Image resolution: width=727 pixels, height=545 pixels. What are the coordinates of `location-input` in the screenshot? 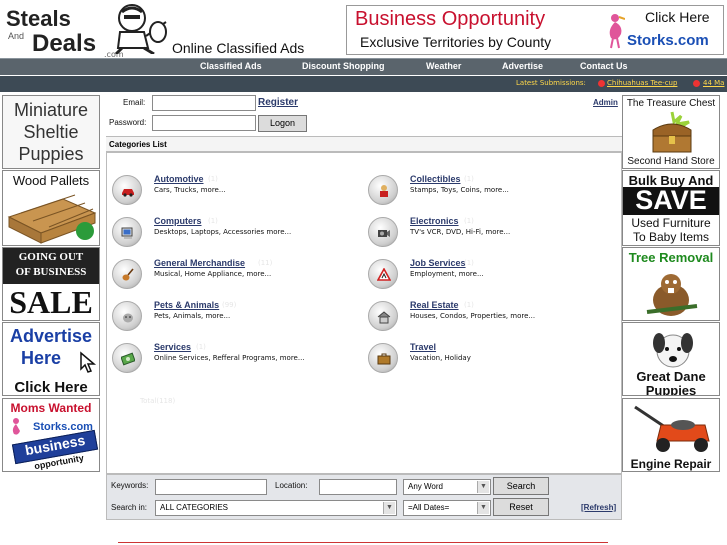 It's located at (358, 487).